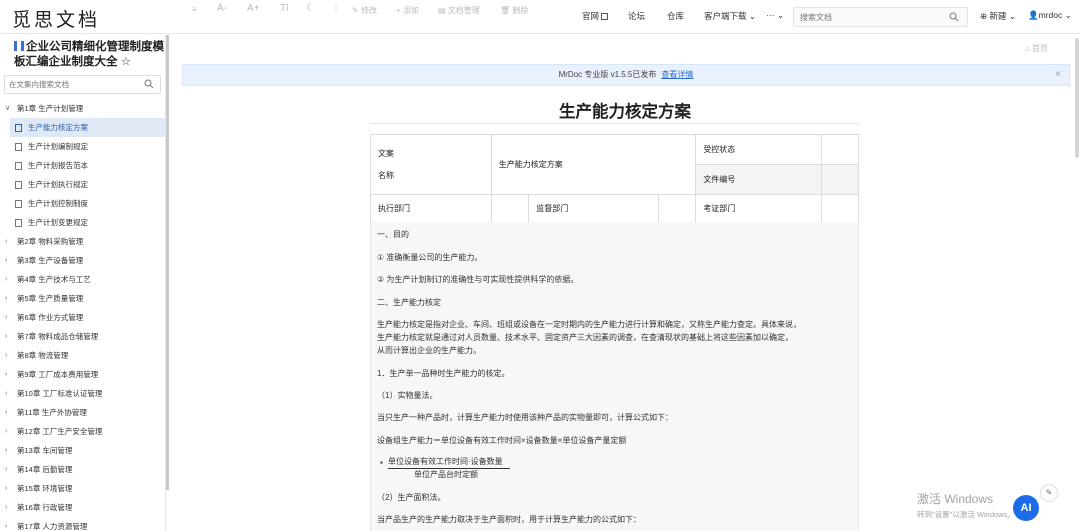 This screenshot has height=531, width=1080. I want to click on plus-icon: +, so click(398, 10).